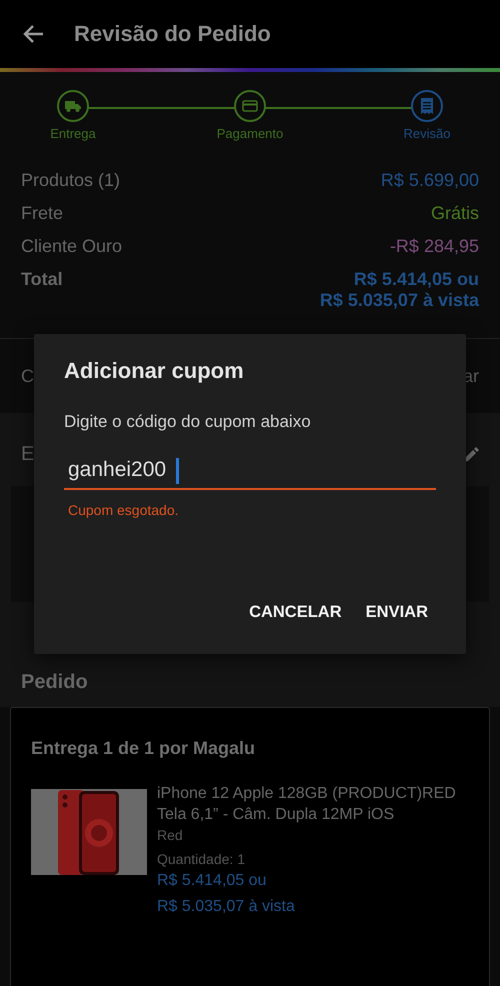 Image resolution: width=500 pixels, height=986 pixels. What do you see at coordinates (454, 213) in the screenshot?
I see `summary-value: Grátis` at bounding box center [454, 213].